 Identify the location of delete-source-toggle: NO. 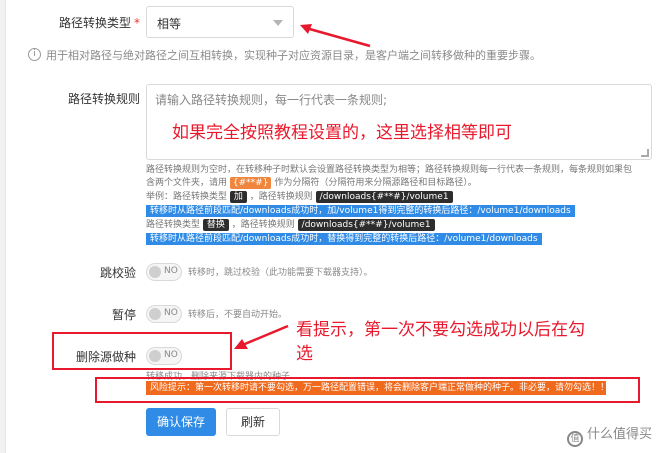
(164, 356).